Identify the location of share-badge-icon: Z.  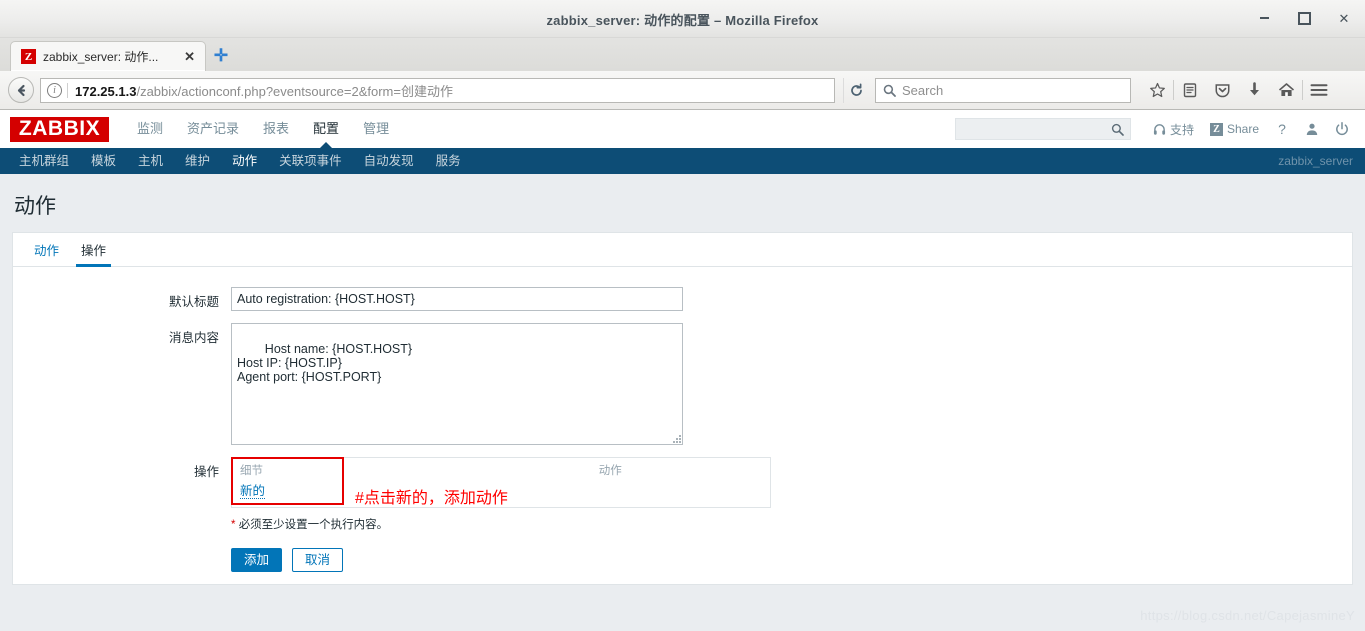
(1216, 129).